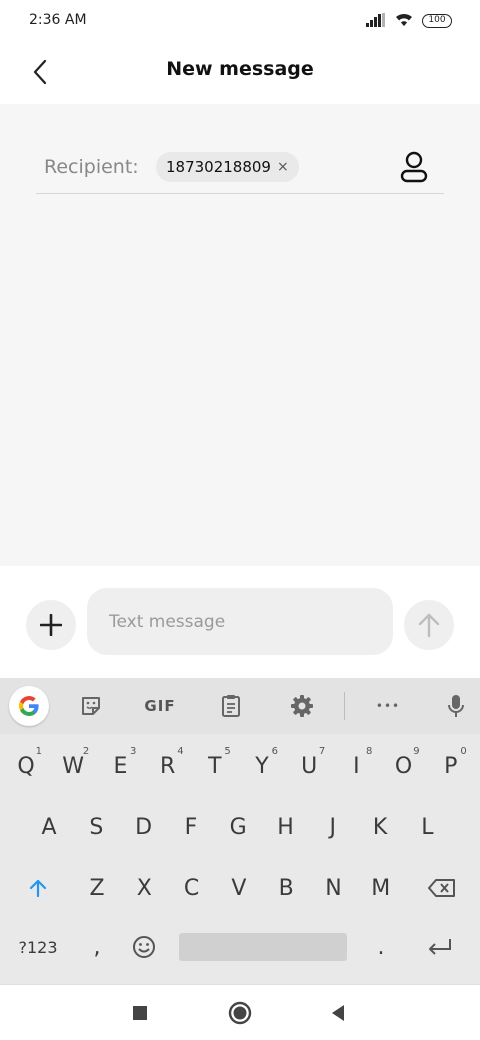 The width and height of the screenshot is (480, 1040). I want to click on key-y: Y6, so click(262, 766).